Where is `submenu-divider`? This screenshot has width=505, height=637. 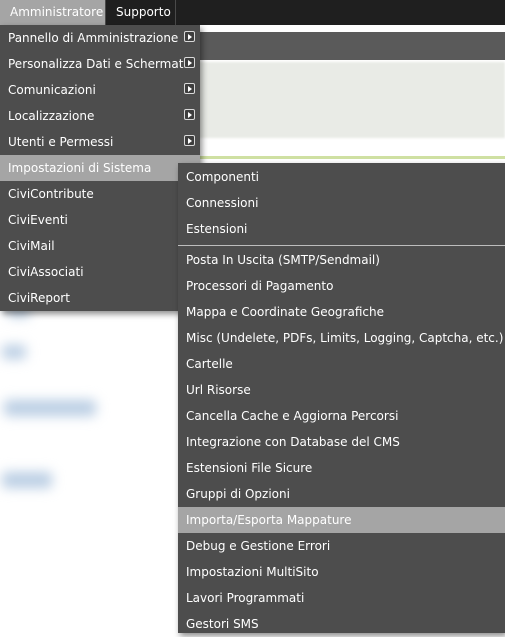
submenu-divider is located at coordinates (341, 245).